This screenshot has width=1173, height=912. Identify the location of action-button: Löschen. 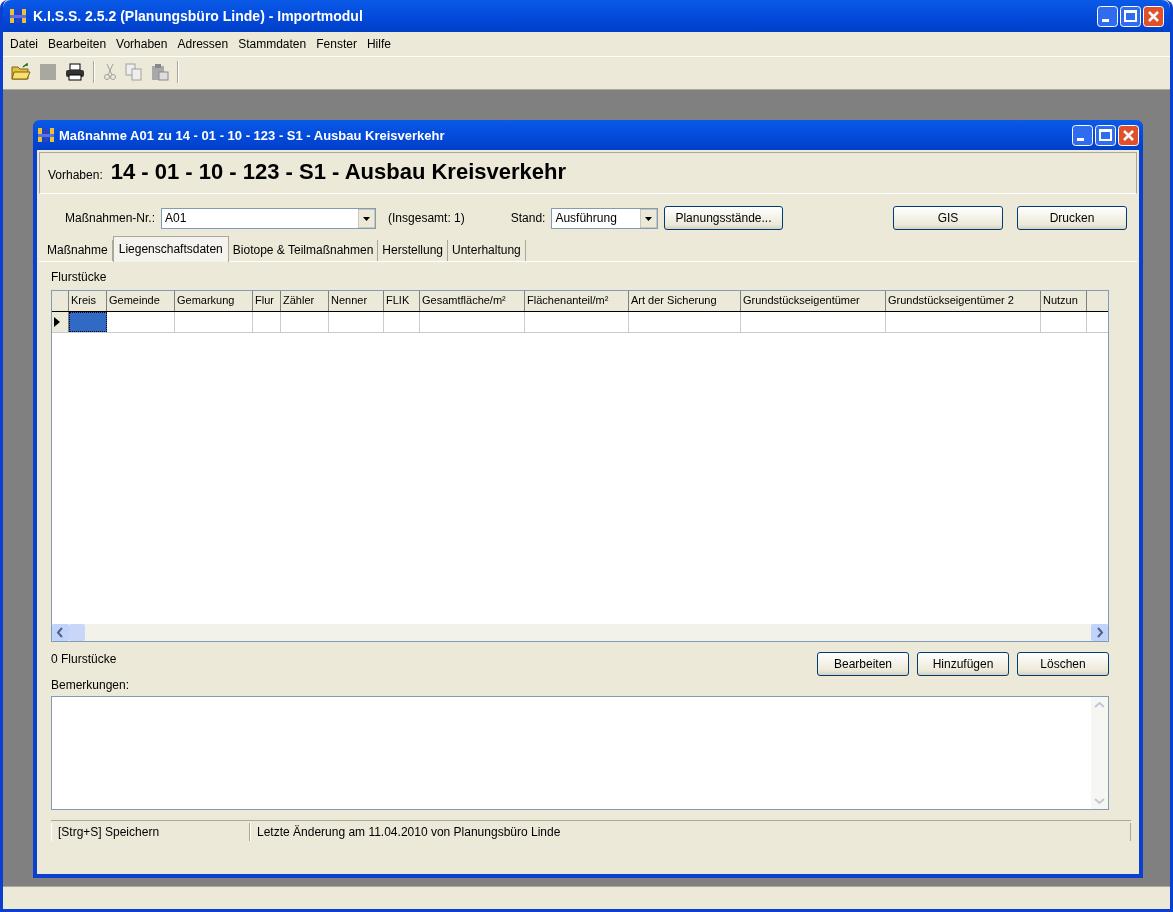
(1063, 664).